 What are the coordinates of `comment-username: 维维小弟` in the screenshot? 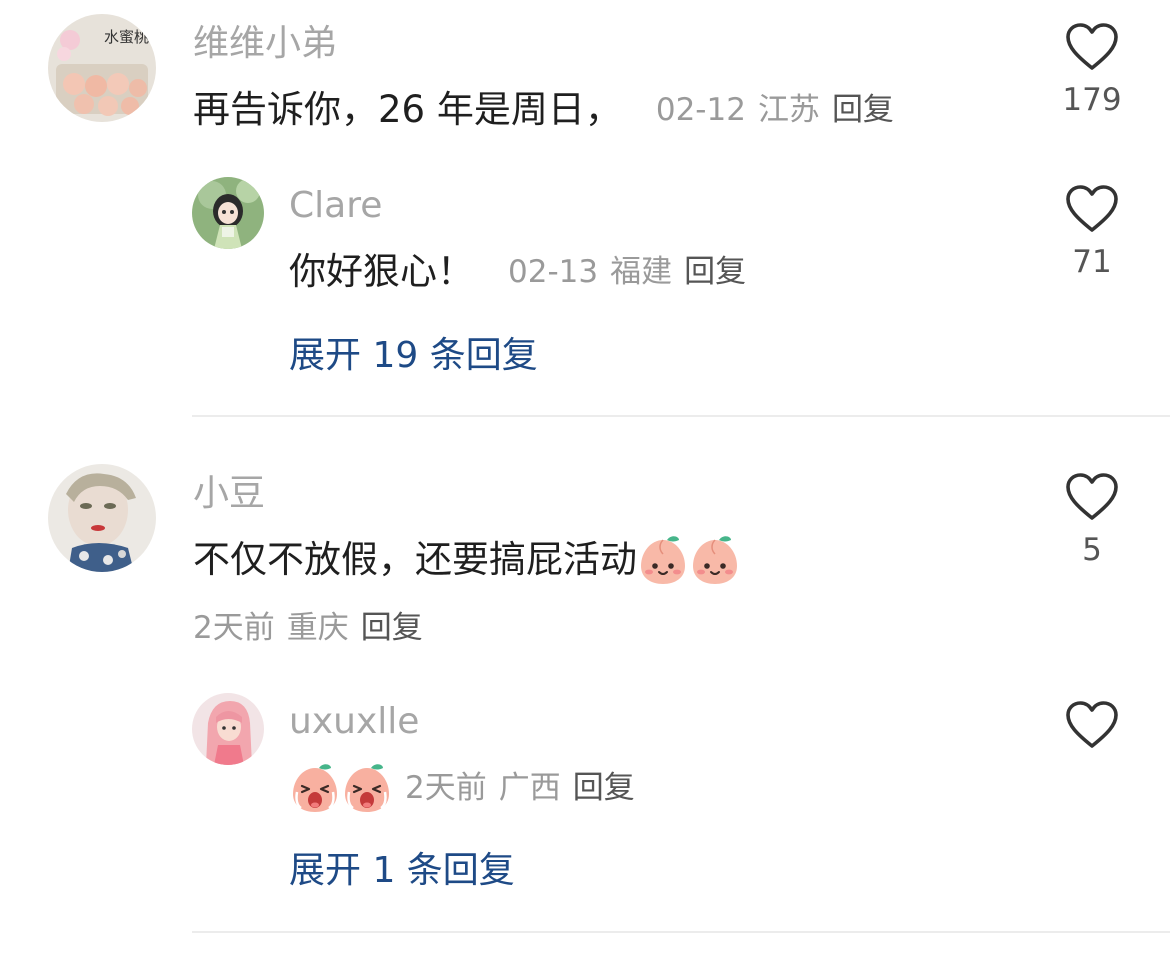 It's located at (265, 44).